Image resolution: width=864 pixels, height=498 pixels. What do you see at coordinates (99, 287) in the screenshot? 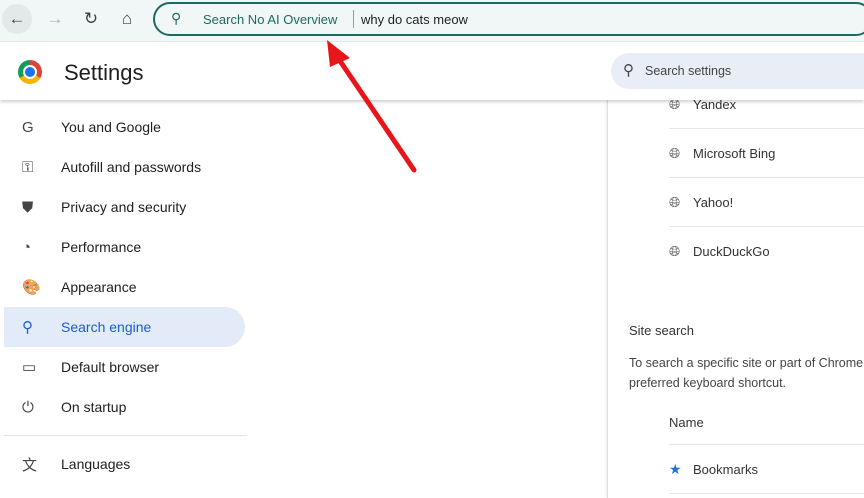
I see `sidebar-item-label: Appearance` at bounding box center [99, 287].